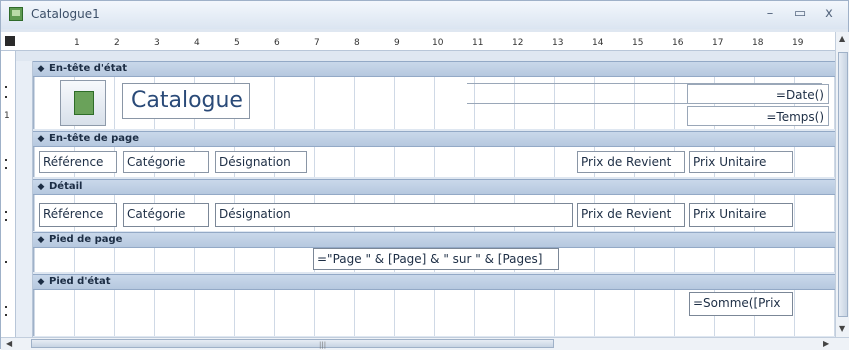 The height and width of the screenshot is (350, 849). What do you see at coordinates (197, 43) in the screenshot?
I see `ruler-number: 4` at bounding box center [197, 43].